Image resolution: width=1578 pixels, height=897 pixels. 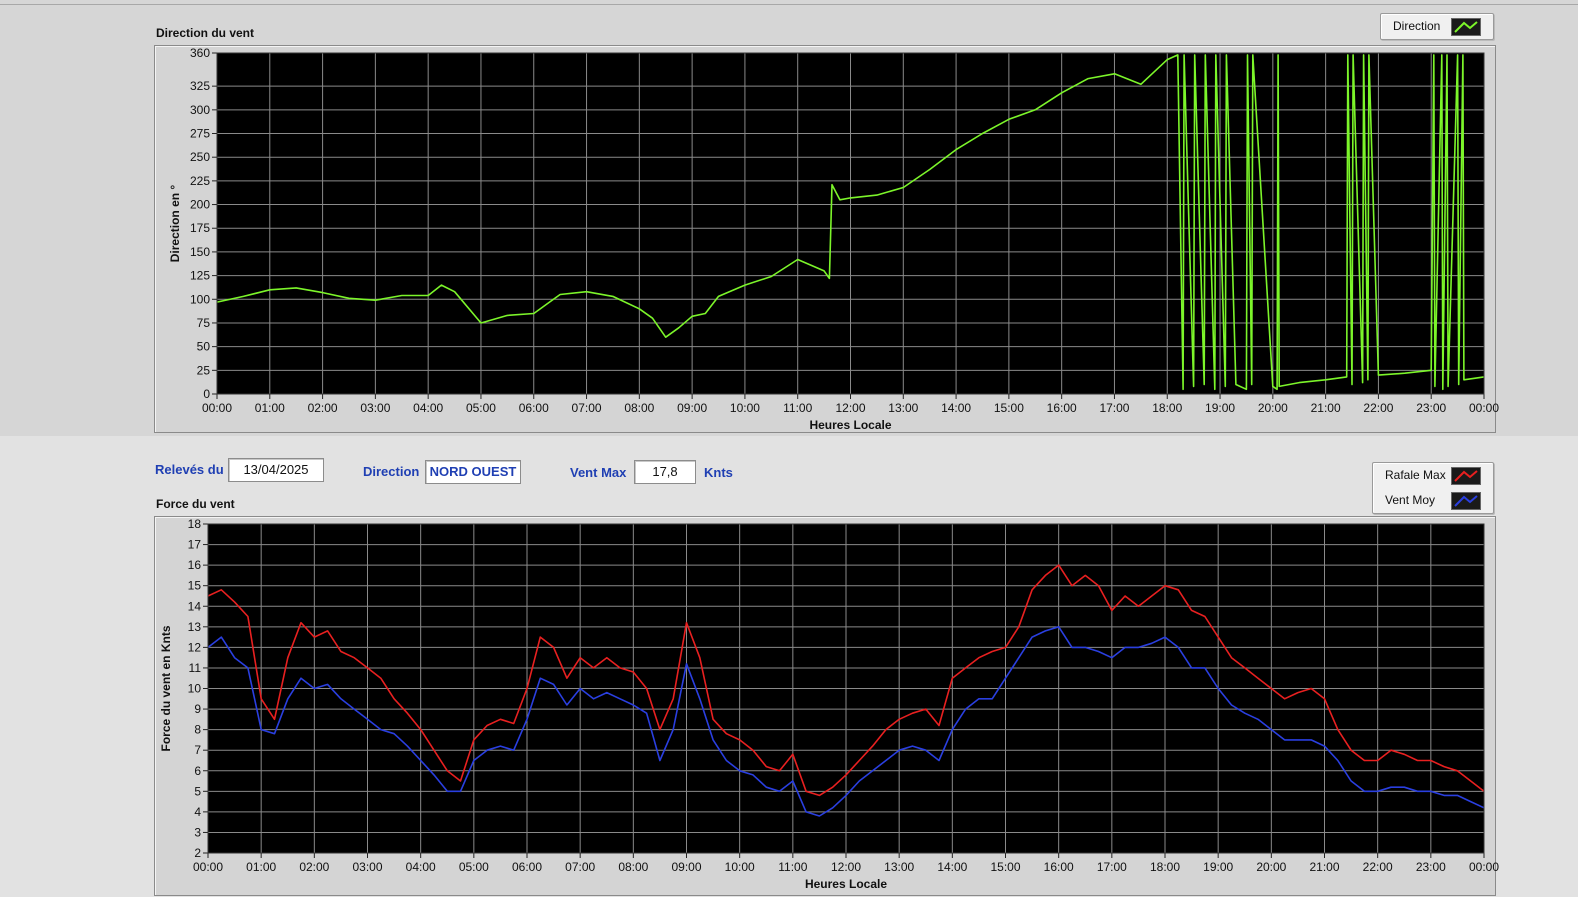 What do you see at coordinates (166, 688) in the screenshot?
I see `y-axis-title: Force du vent en Knts` at bounding box center [166, 688].